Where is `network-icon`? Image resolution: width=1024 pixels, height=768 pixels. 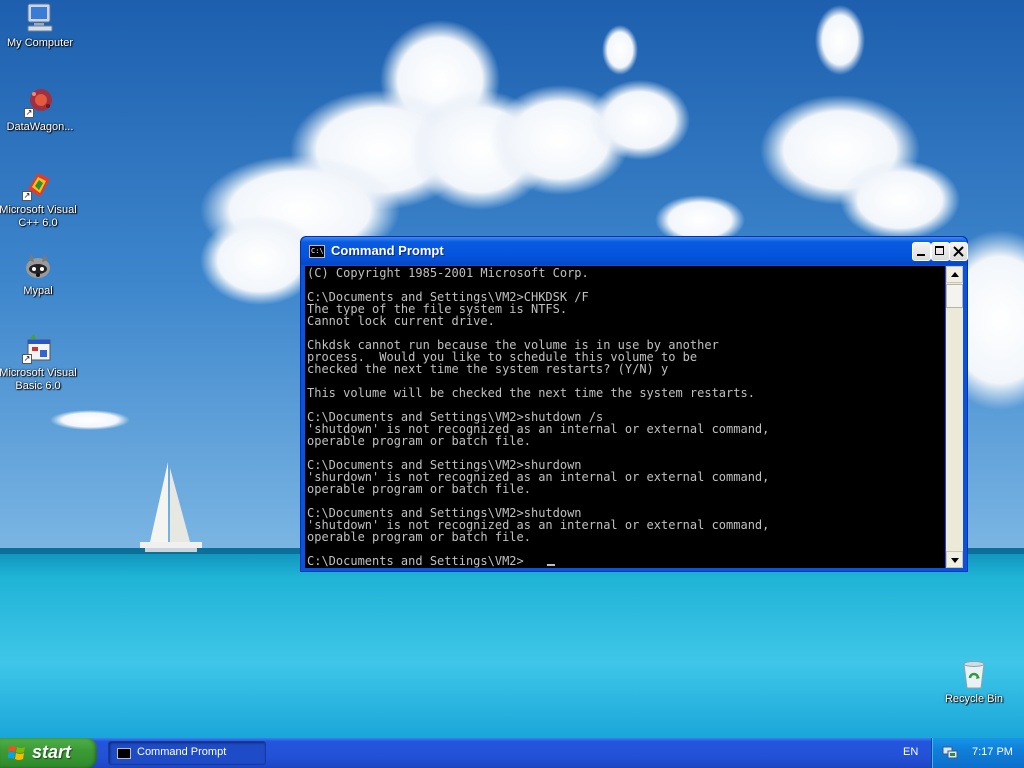 network-icon is located at coordinates (950, 753).